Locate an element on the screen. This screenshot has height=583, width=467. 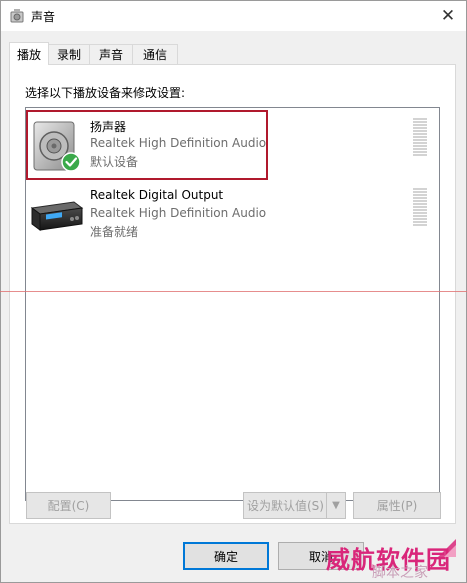
properties-button: 属性(P) is located at coordinates (397, 505).